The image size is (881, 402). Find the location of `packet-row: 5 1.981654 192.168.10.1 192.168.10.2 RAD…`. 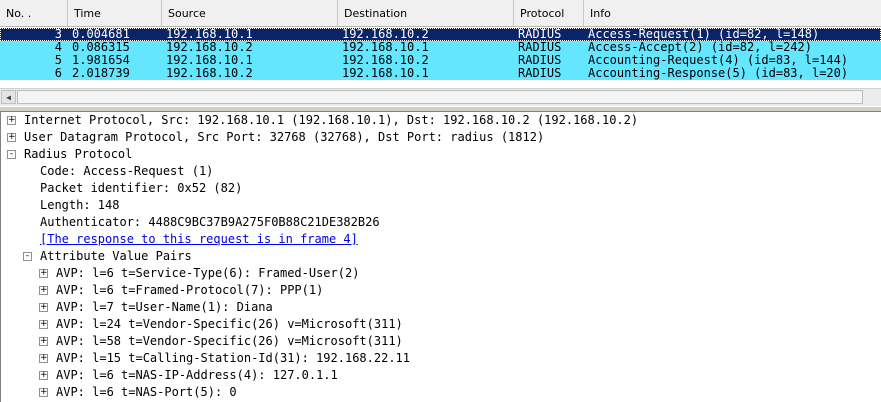

packet-row: 5 1.981654 192.168.10.1 192.168.10.2 RAD… is located at coordinates (440, 60).